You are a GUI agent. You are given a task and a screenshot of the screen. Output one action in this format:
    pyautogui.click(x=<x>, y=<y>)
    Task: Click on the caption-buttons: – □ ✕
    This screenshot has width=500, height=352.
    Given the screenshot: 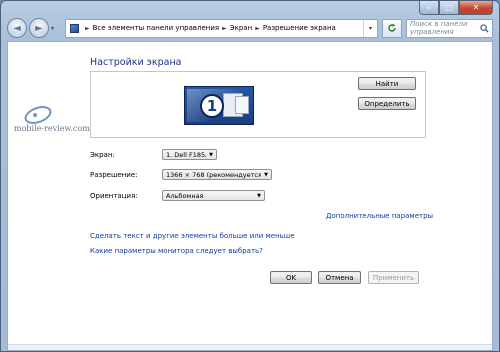 What is the action you would take?
    pyautogui.click(x=456, y=8)
    